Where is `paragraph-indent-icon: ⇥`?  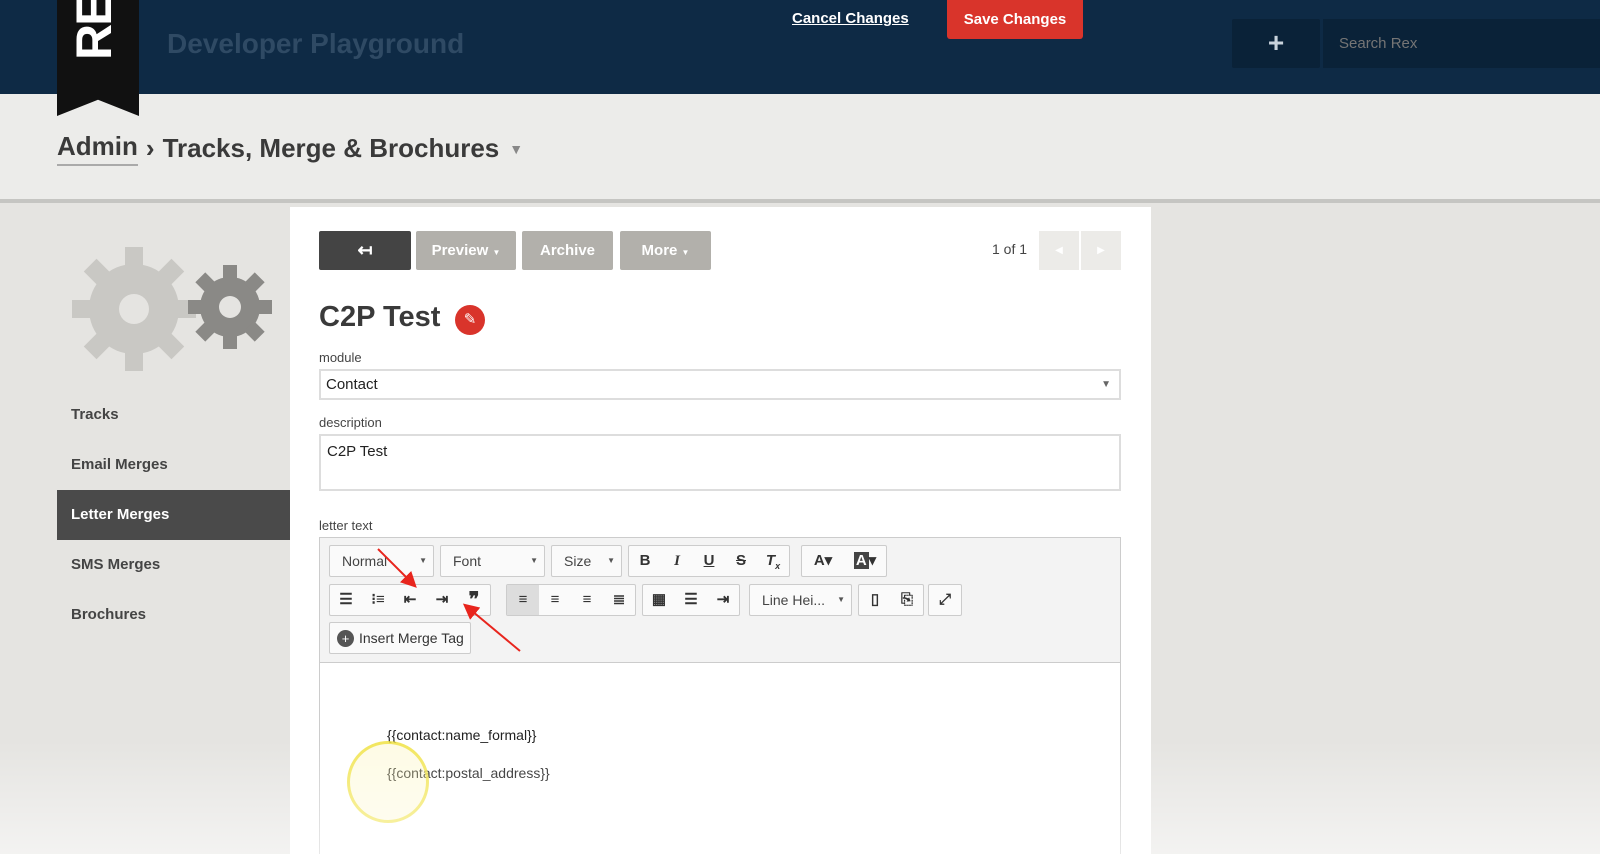 paragraph-indent-icon: ⇥ is located at coordinates (723, 600).